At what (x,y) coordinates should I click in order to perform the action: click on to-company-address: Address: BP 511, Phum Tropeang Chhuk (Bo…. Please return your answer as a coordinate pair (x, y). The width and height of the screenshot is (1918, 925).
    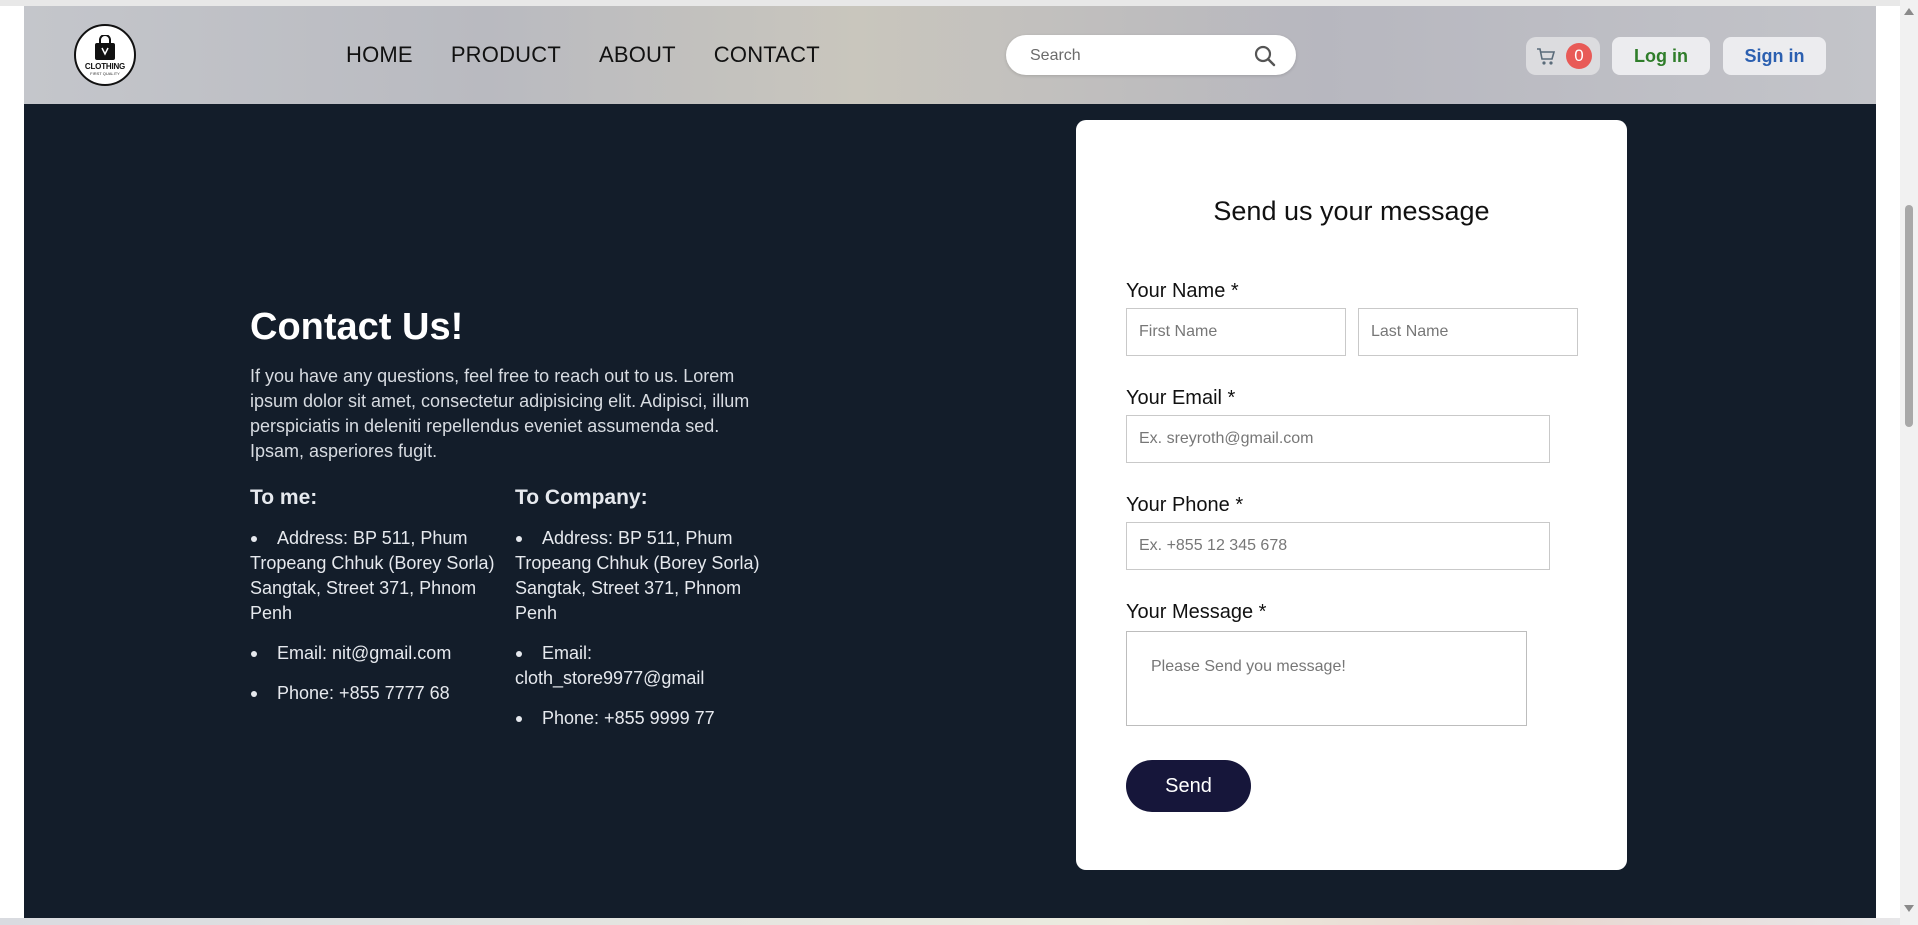
    Looking at the image, I should click on (637, 575).